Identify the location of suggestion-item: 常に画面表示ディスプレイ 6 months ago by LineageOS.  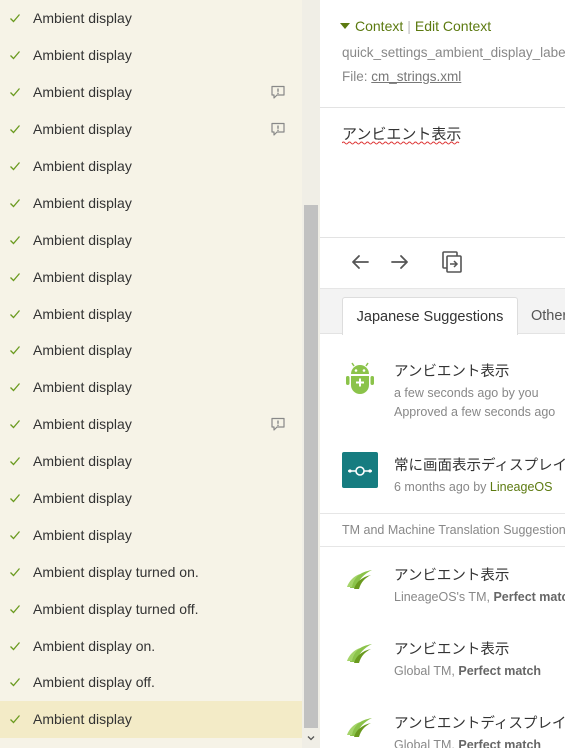
(442, 475).